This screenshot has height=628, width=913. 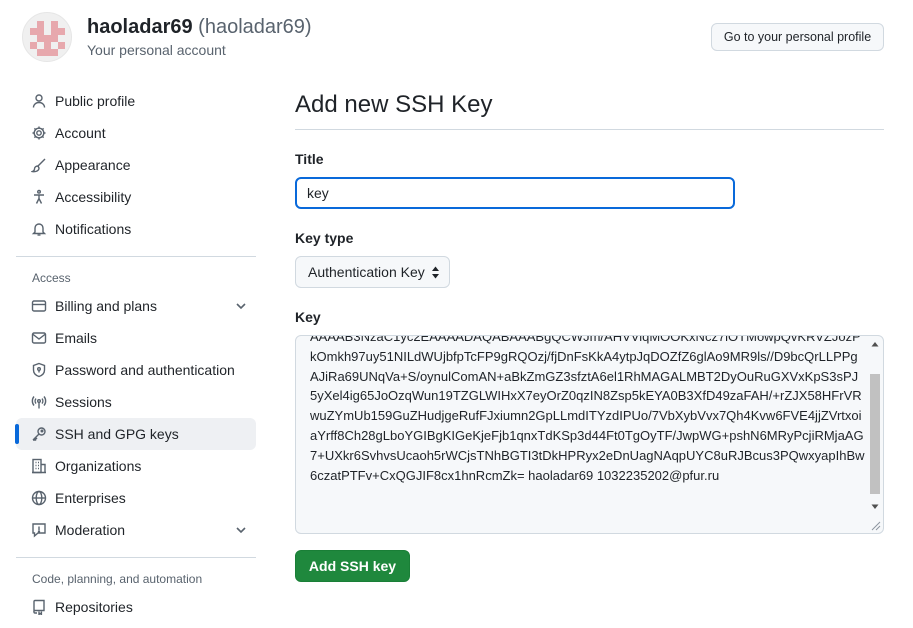 I want to click on sidebar-item-label: Moderation, so click(x=90, y=530).